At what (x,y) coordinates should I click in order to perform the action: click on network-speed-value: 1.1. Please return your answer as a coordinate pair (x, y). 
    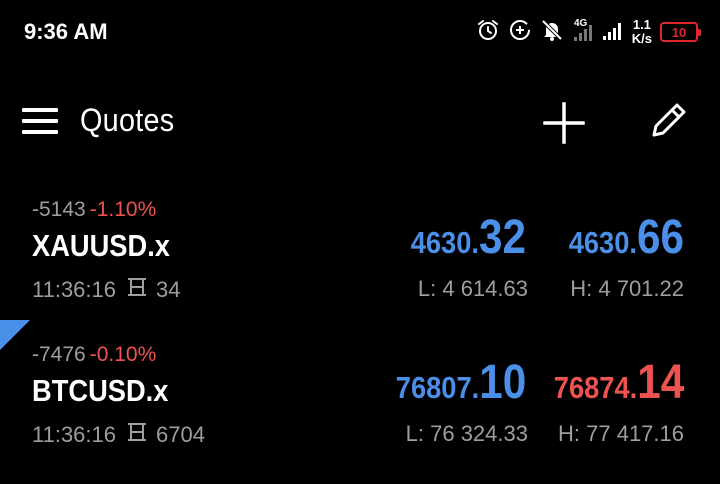
    Looking at the image, I should click on (641, 24).